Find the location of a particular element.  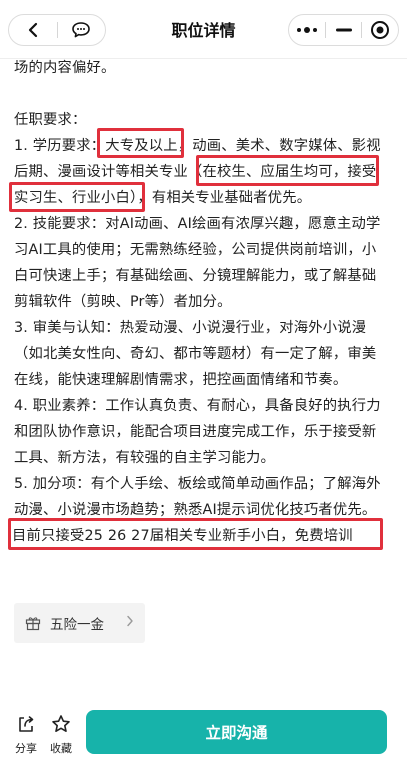

text-line: 白可快速上手；有基础绘画、分镜理解能力，或了解基础 is located at coordinates (195, 276).